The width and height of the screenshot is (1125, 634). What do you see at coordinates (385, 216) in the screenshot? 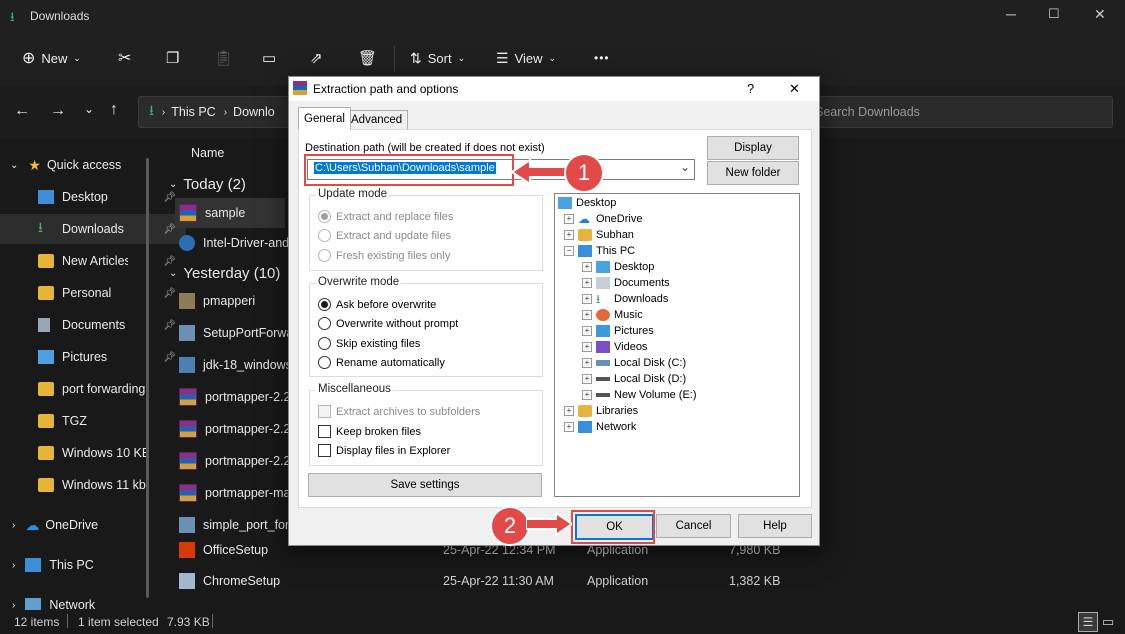
I see `radio-extract-replace: Extract and replace files` at bounding box center [385, 216].